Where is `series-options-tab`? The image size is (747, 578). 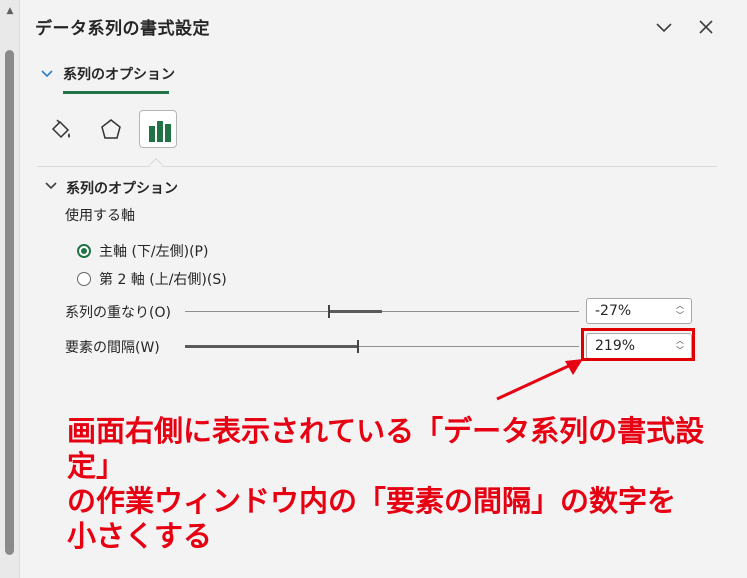 series-options-tab is located at coordinates (158, 129).